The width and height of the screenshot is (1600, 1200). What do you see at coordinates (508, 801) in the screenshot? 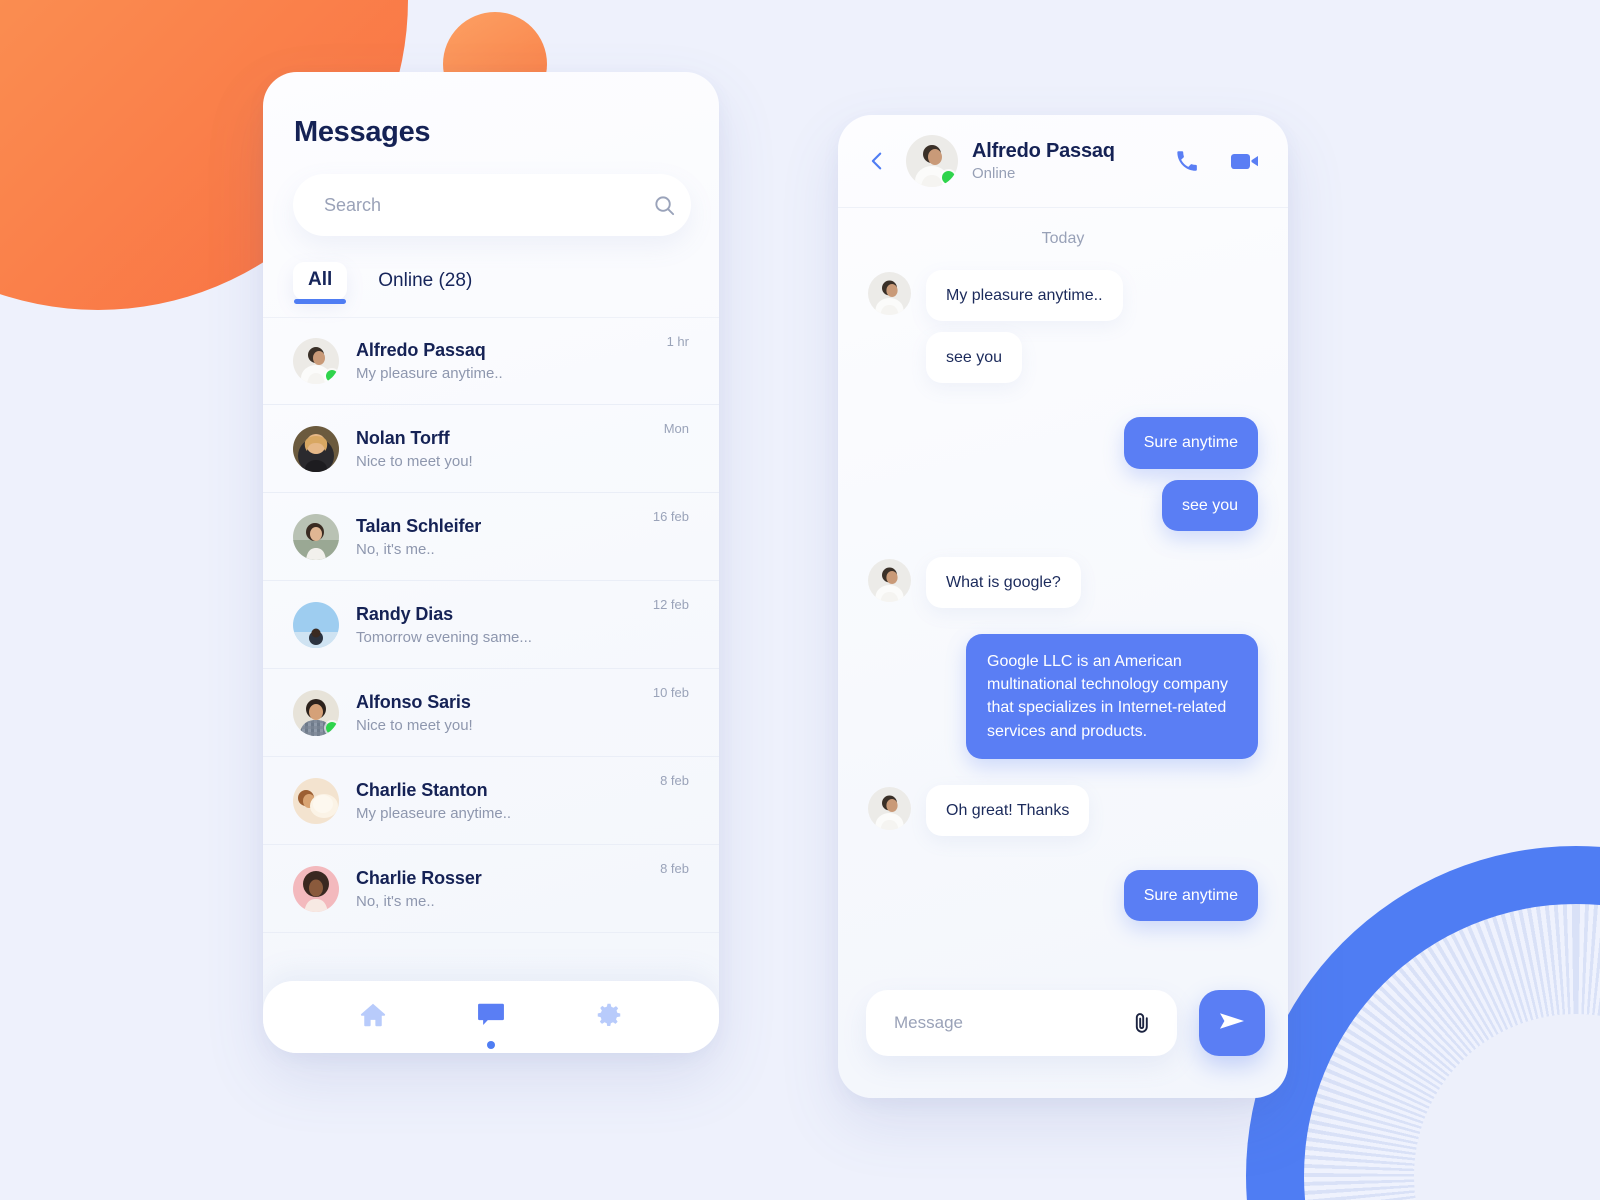
I see `list-item-content: Charlie Stanton My pleaseure anytime..` at bounding box center [508, 801].